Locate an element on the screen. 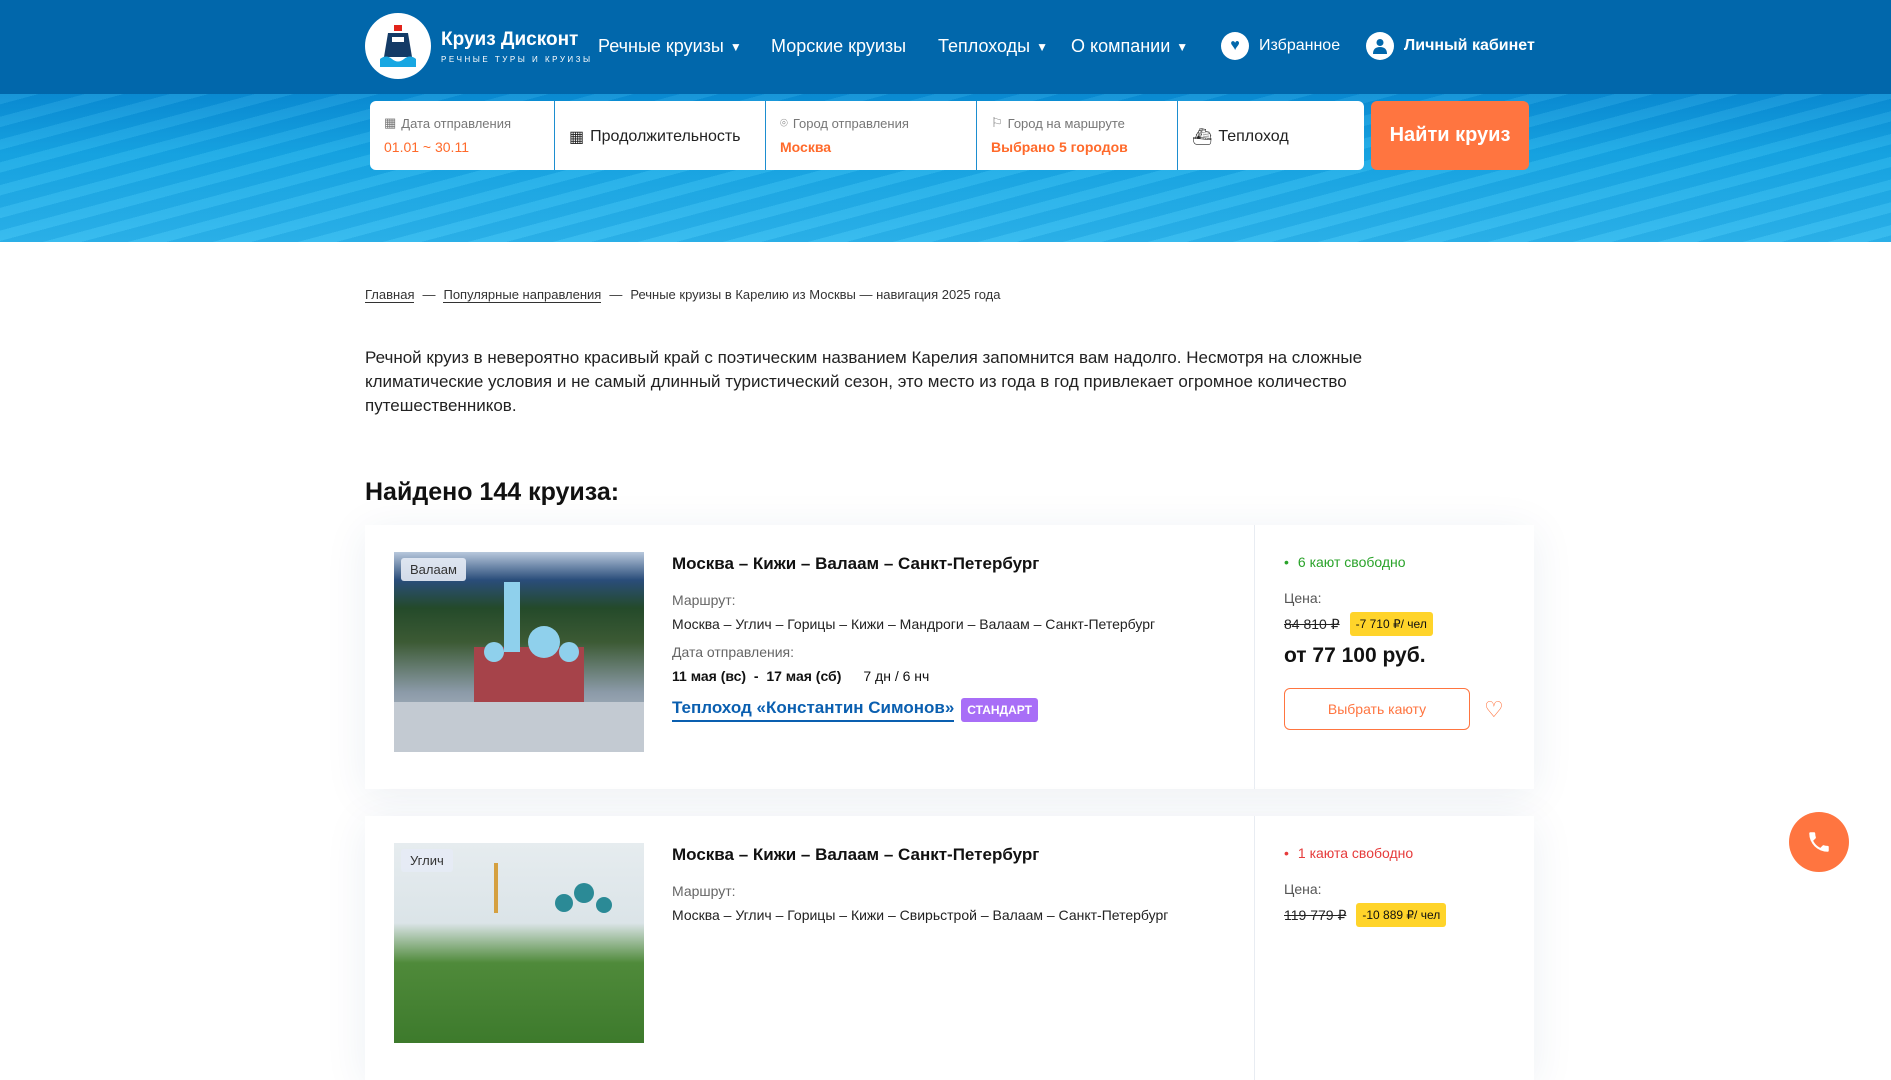 The width and height of the screenshot is (1891, 1080). field-label: Город отправления is located at coordinates (850, 123).